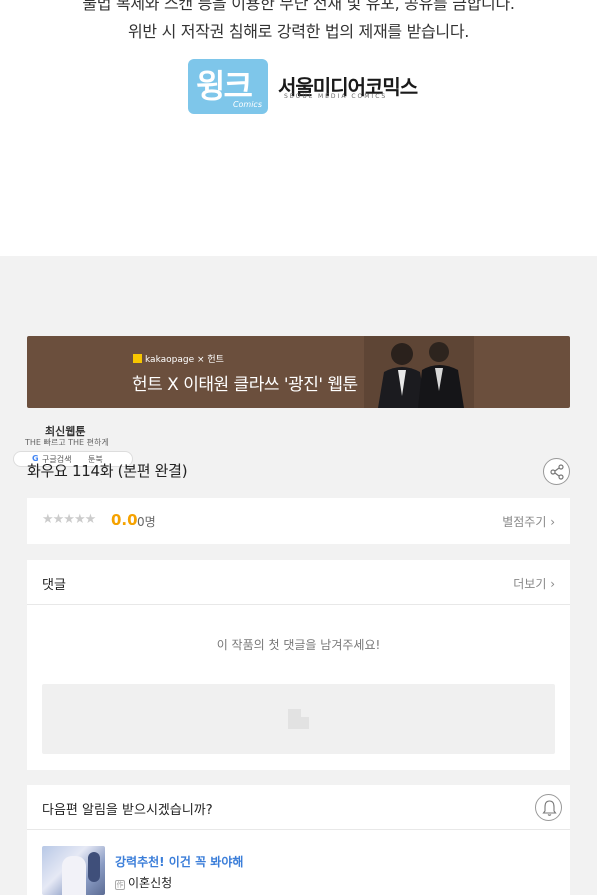 The height and width of the screenshot is (895, 597). I want to click on rating-count: 0명, so click(146, 522).